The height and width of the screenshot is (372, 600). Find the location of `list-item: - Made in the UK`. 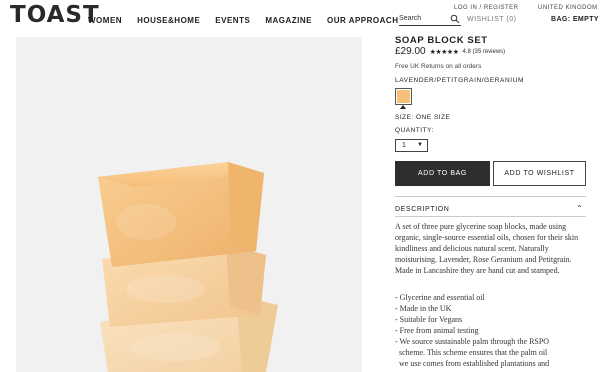

list-item: - Made in the UK is located at coordinates (423, 308).